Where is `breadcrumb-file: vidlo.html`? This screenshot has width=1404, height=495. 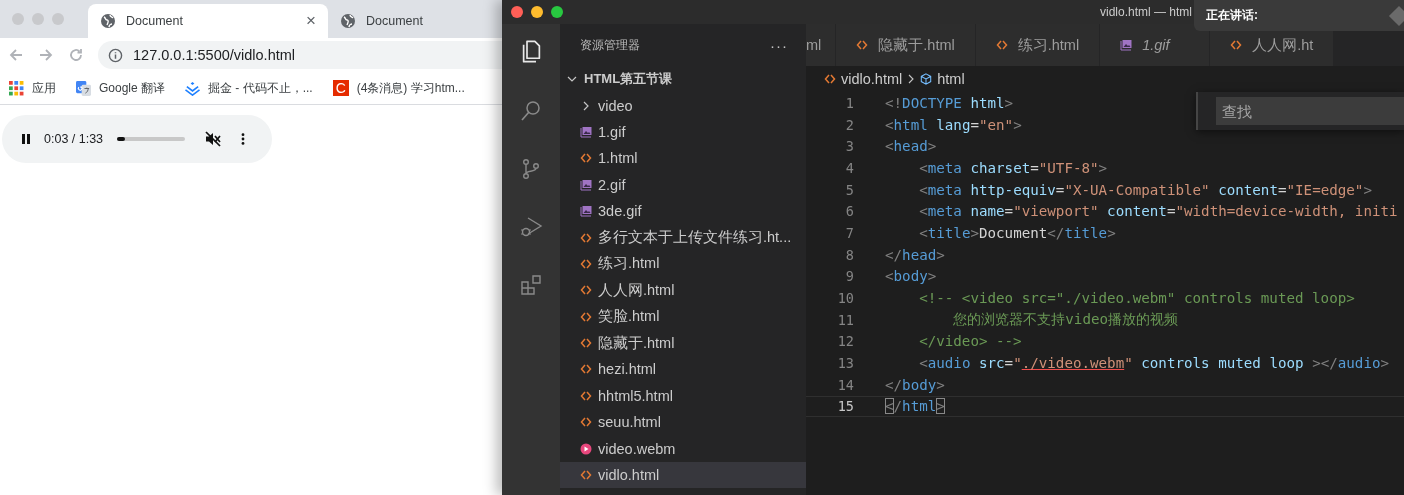
breadcrumb-file: vidlo.html is located at coordinates (872, 79).